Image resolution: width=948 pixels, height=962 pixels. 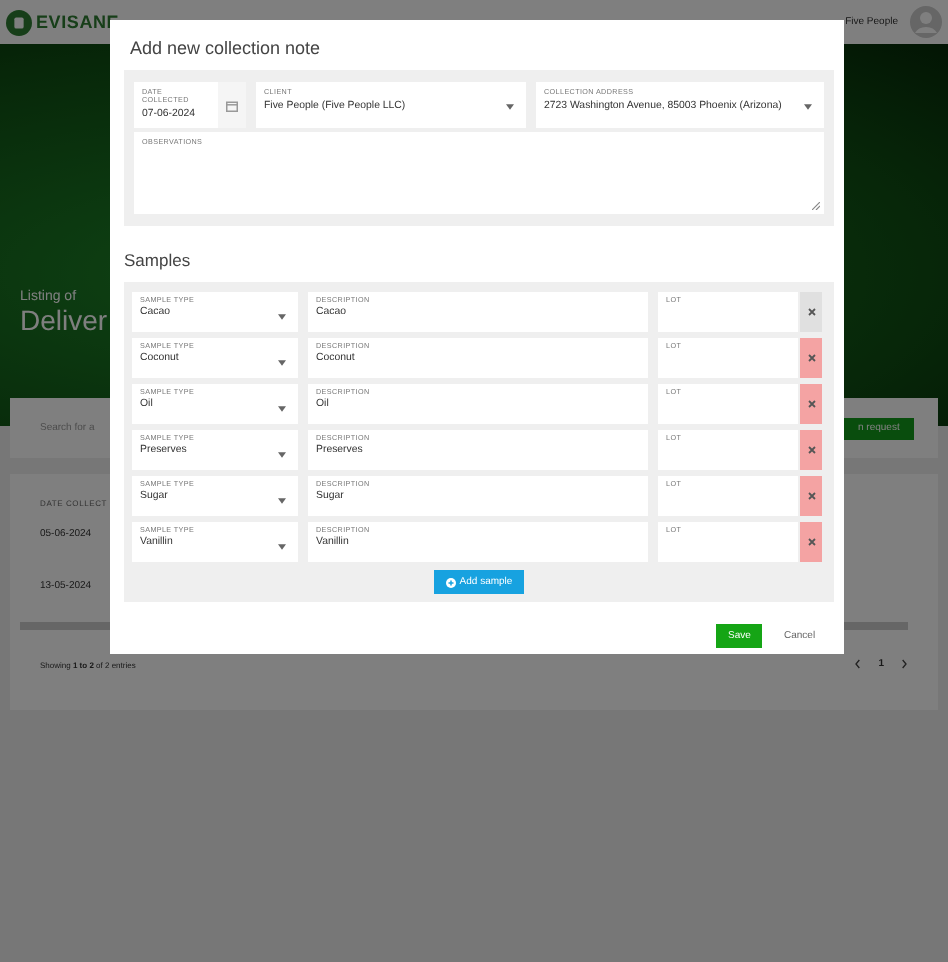 I want to click on plus-circle-icon, so click(x=450, y=582).